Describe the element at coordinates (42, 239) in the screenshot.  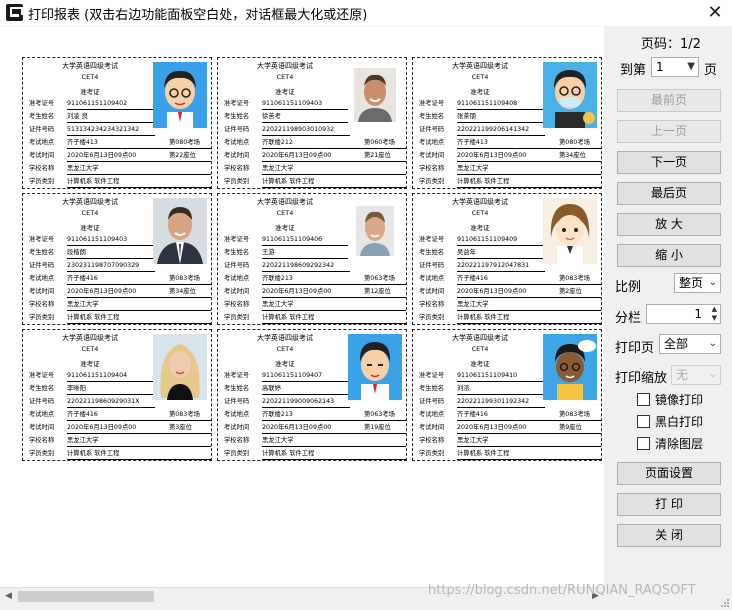
I see `ticket-field-label: 准考证号` at that location.